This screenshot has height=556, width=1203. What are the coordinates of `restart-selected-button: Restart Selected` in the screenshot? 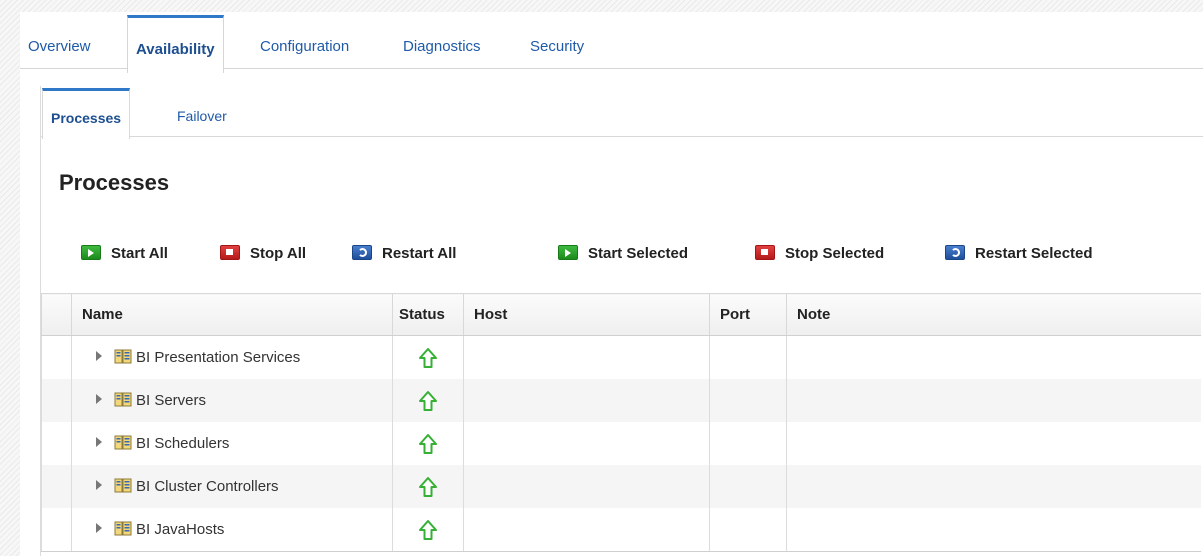 It's located at (1019, 254).